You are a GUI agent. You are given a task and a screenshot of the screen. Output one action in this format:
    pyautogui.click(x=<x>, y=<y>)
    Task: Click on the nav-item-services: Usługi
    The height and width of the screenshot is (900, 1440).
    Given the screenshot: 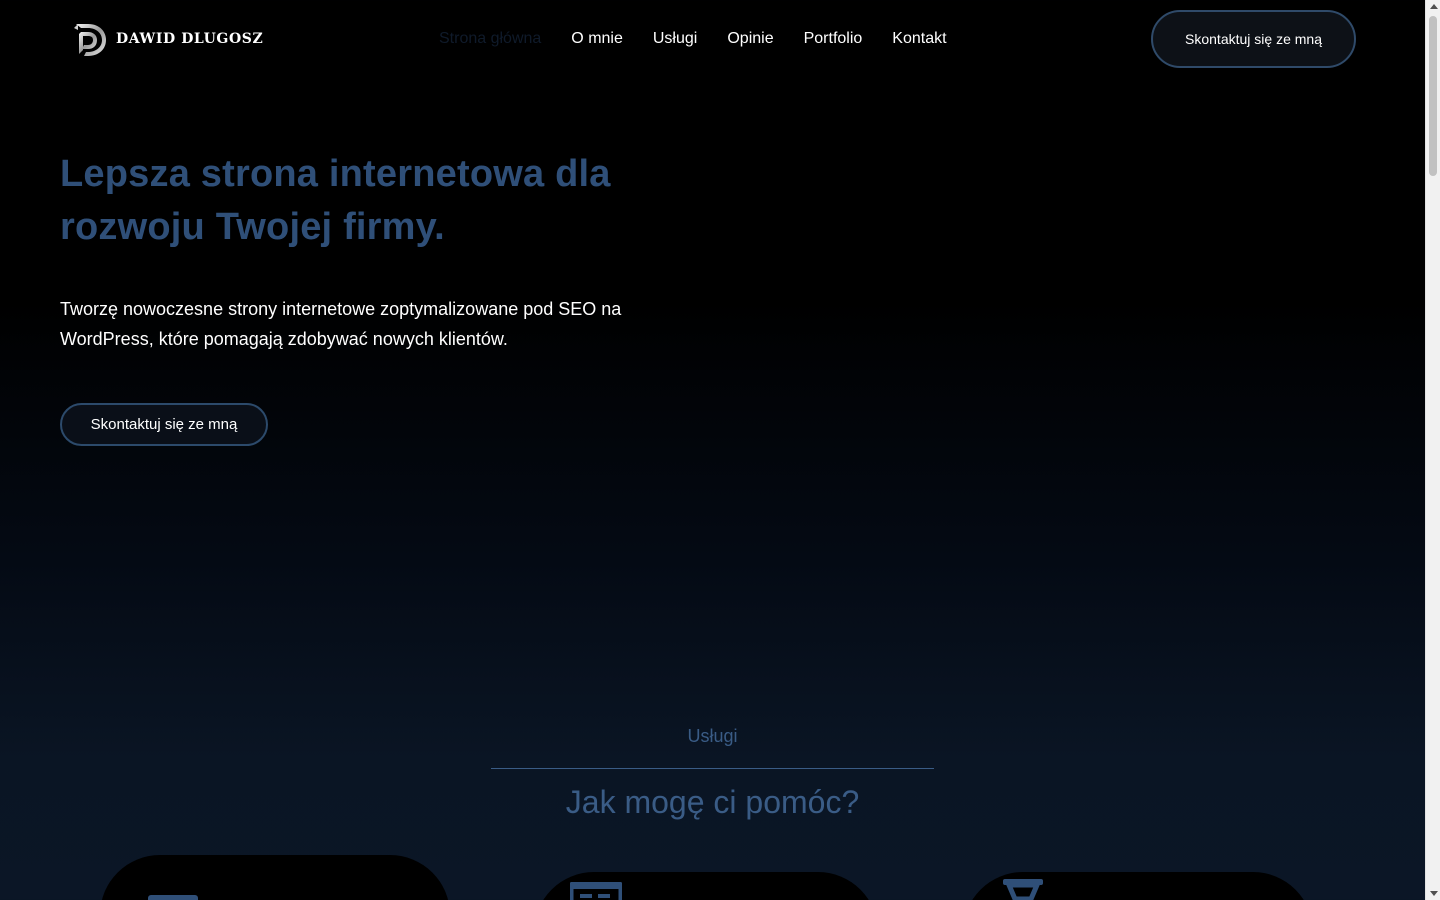 What is the action you would take?
    pyautogui.click(x=675, y=39)
    